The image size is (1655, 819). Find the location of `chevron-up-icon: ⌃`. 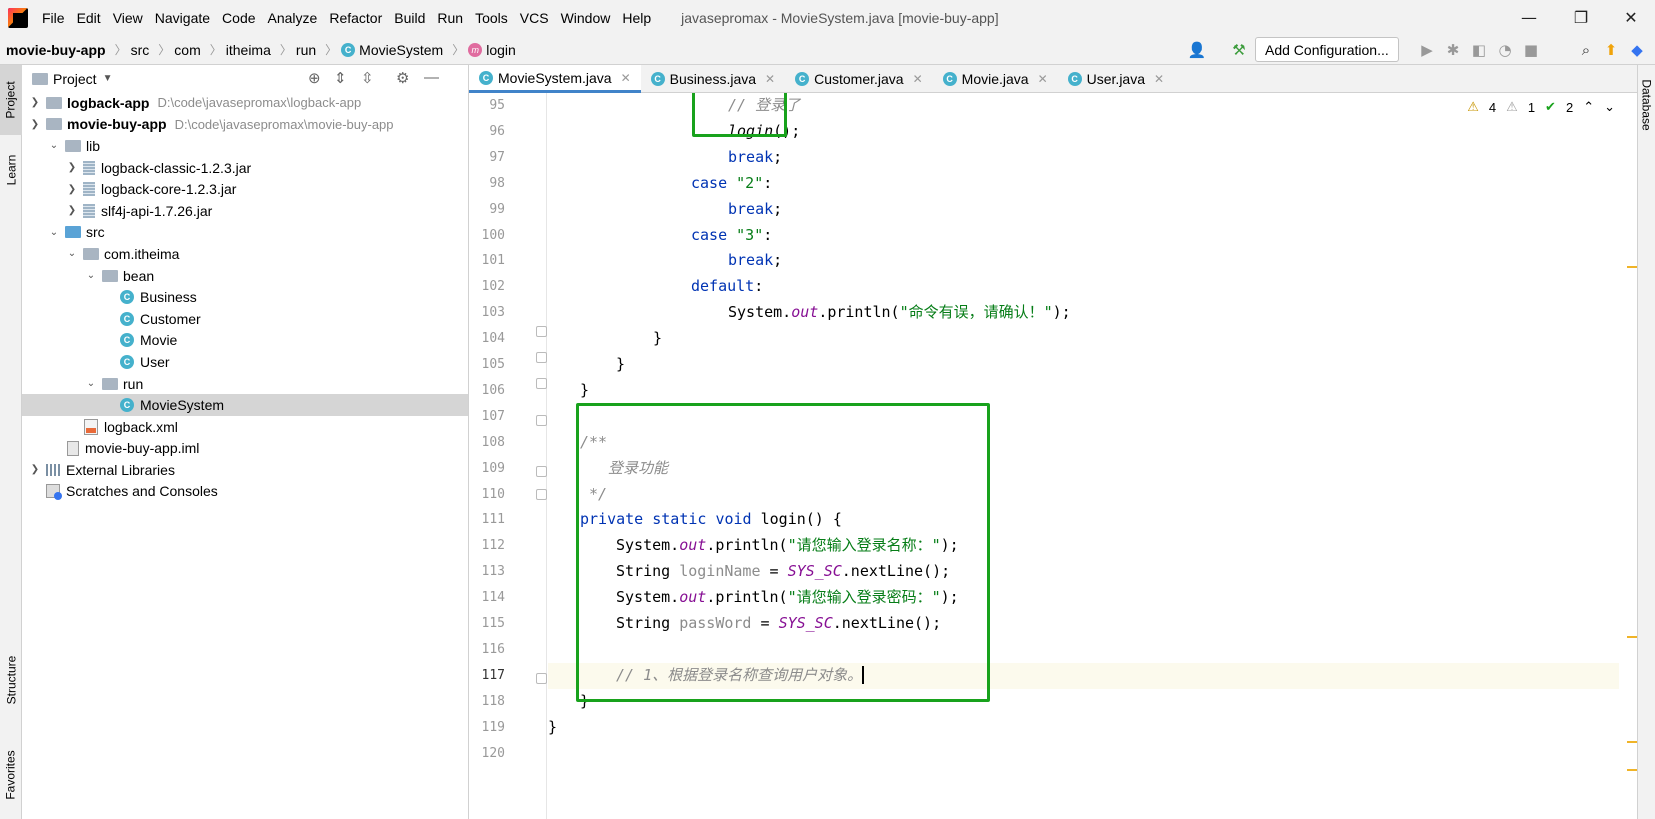

chevron-up-icon: ⌃ is located at coordinates (1588, 107).